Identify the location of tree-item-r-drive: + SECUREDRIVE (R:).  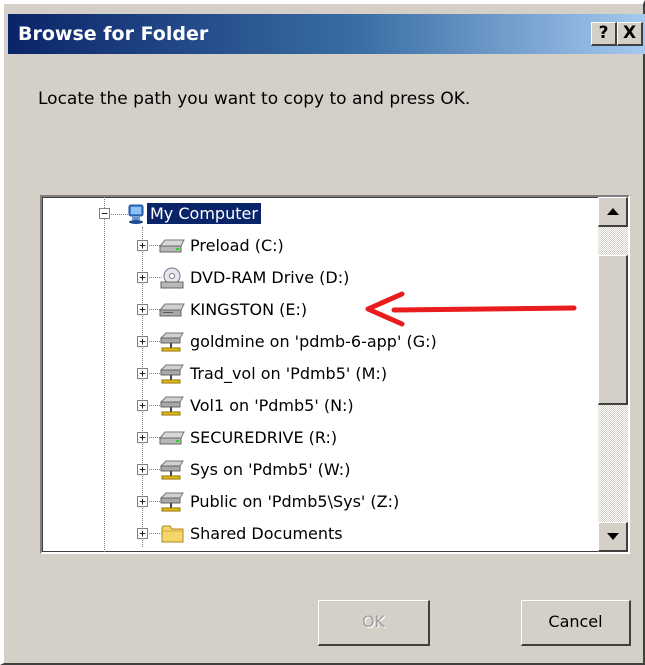
(317, 438).